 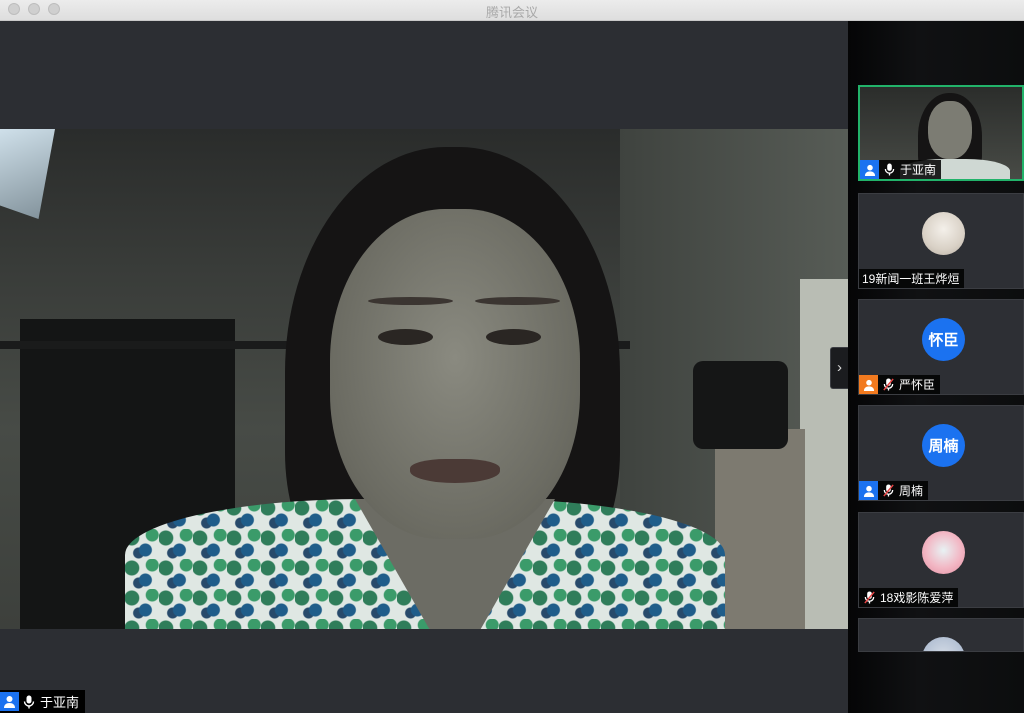 I want to click on participant-label: 19新闻一班王烨烜, so click(x=912, y=278).